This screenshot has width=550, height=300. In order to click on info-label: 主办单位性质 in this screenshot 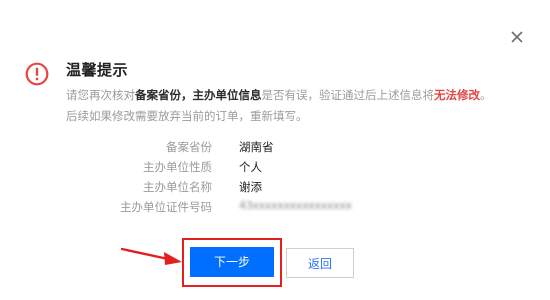, I will do `click(177, 167)`.